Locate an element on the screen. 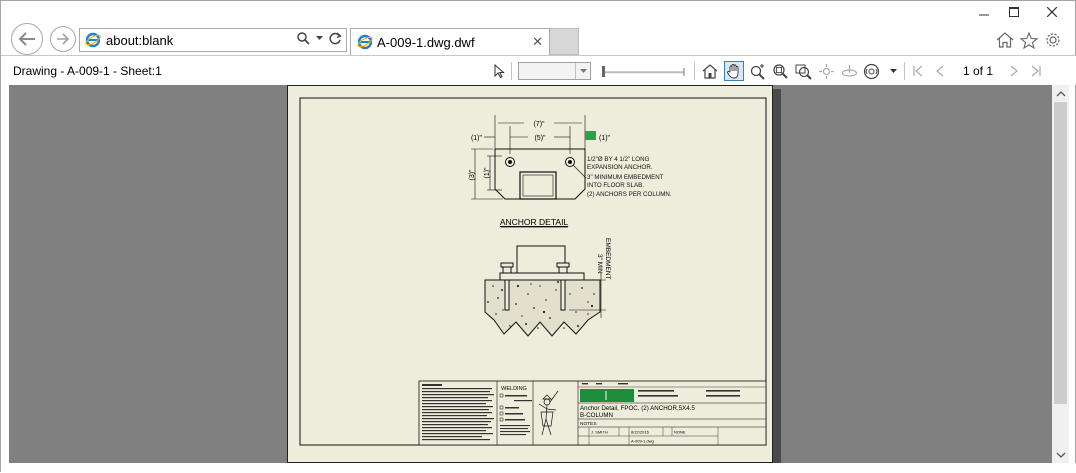 This screenshot has width=1076, height=473. prev-page-button is located at coordinates (940, 71).